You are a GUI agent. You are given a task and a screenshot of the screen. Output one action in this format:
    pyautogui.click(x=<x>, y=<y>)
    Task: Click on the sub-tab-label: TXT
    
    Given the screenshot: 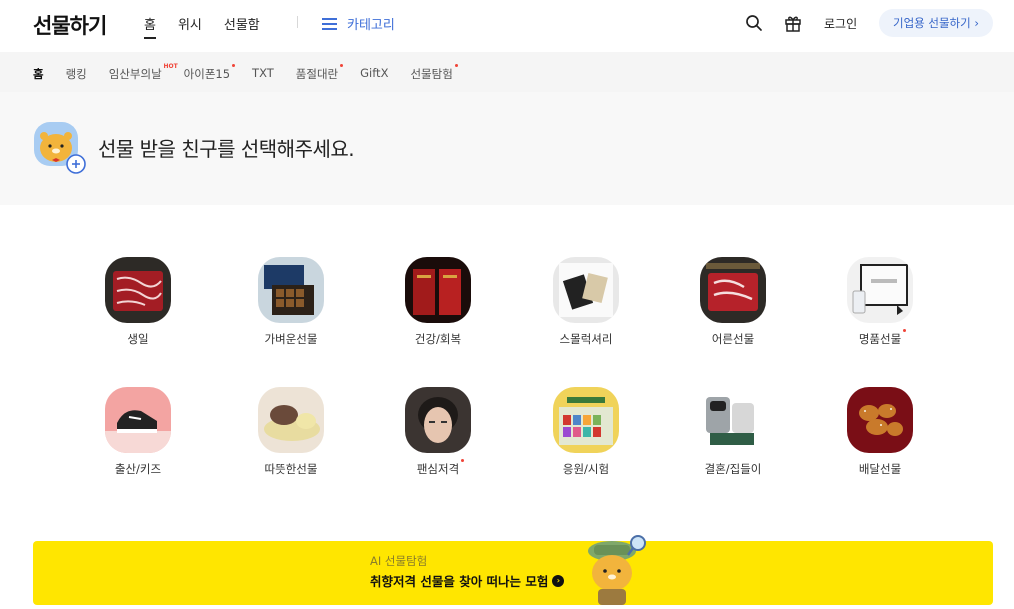 What is the action you would take?
    pyautogui.click(x=263, y=73)
    